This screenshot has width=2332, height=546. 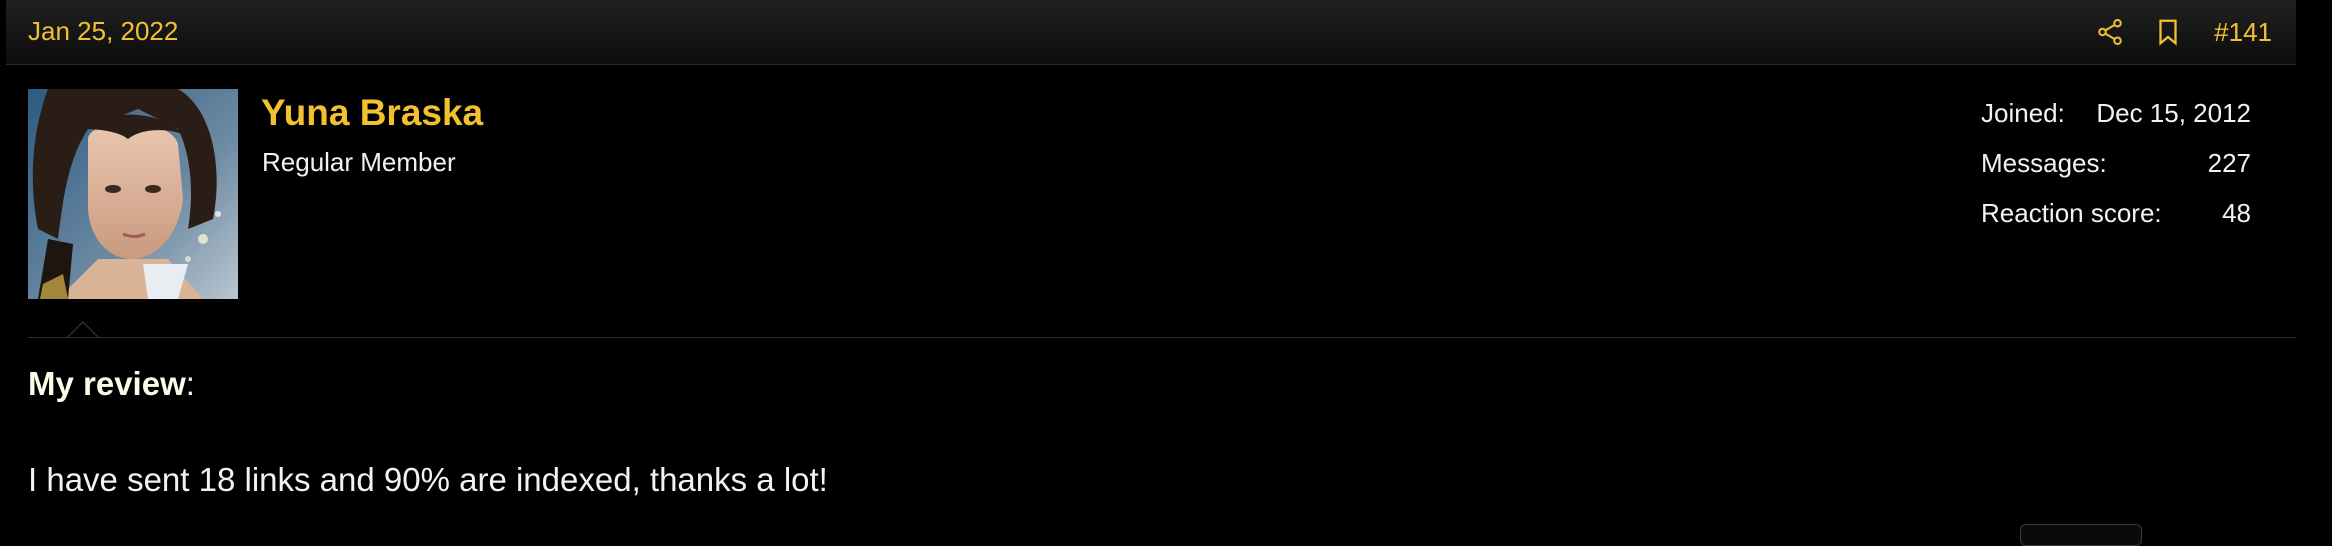 I want to click on stat-reaction-score: Reaction score: 48, so click(x=2116, y=222).